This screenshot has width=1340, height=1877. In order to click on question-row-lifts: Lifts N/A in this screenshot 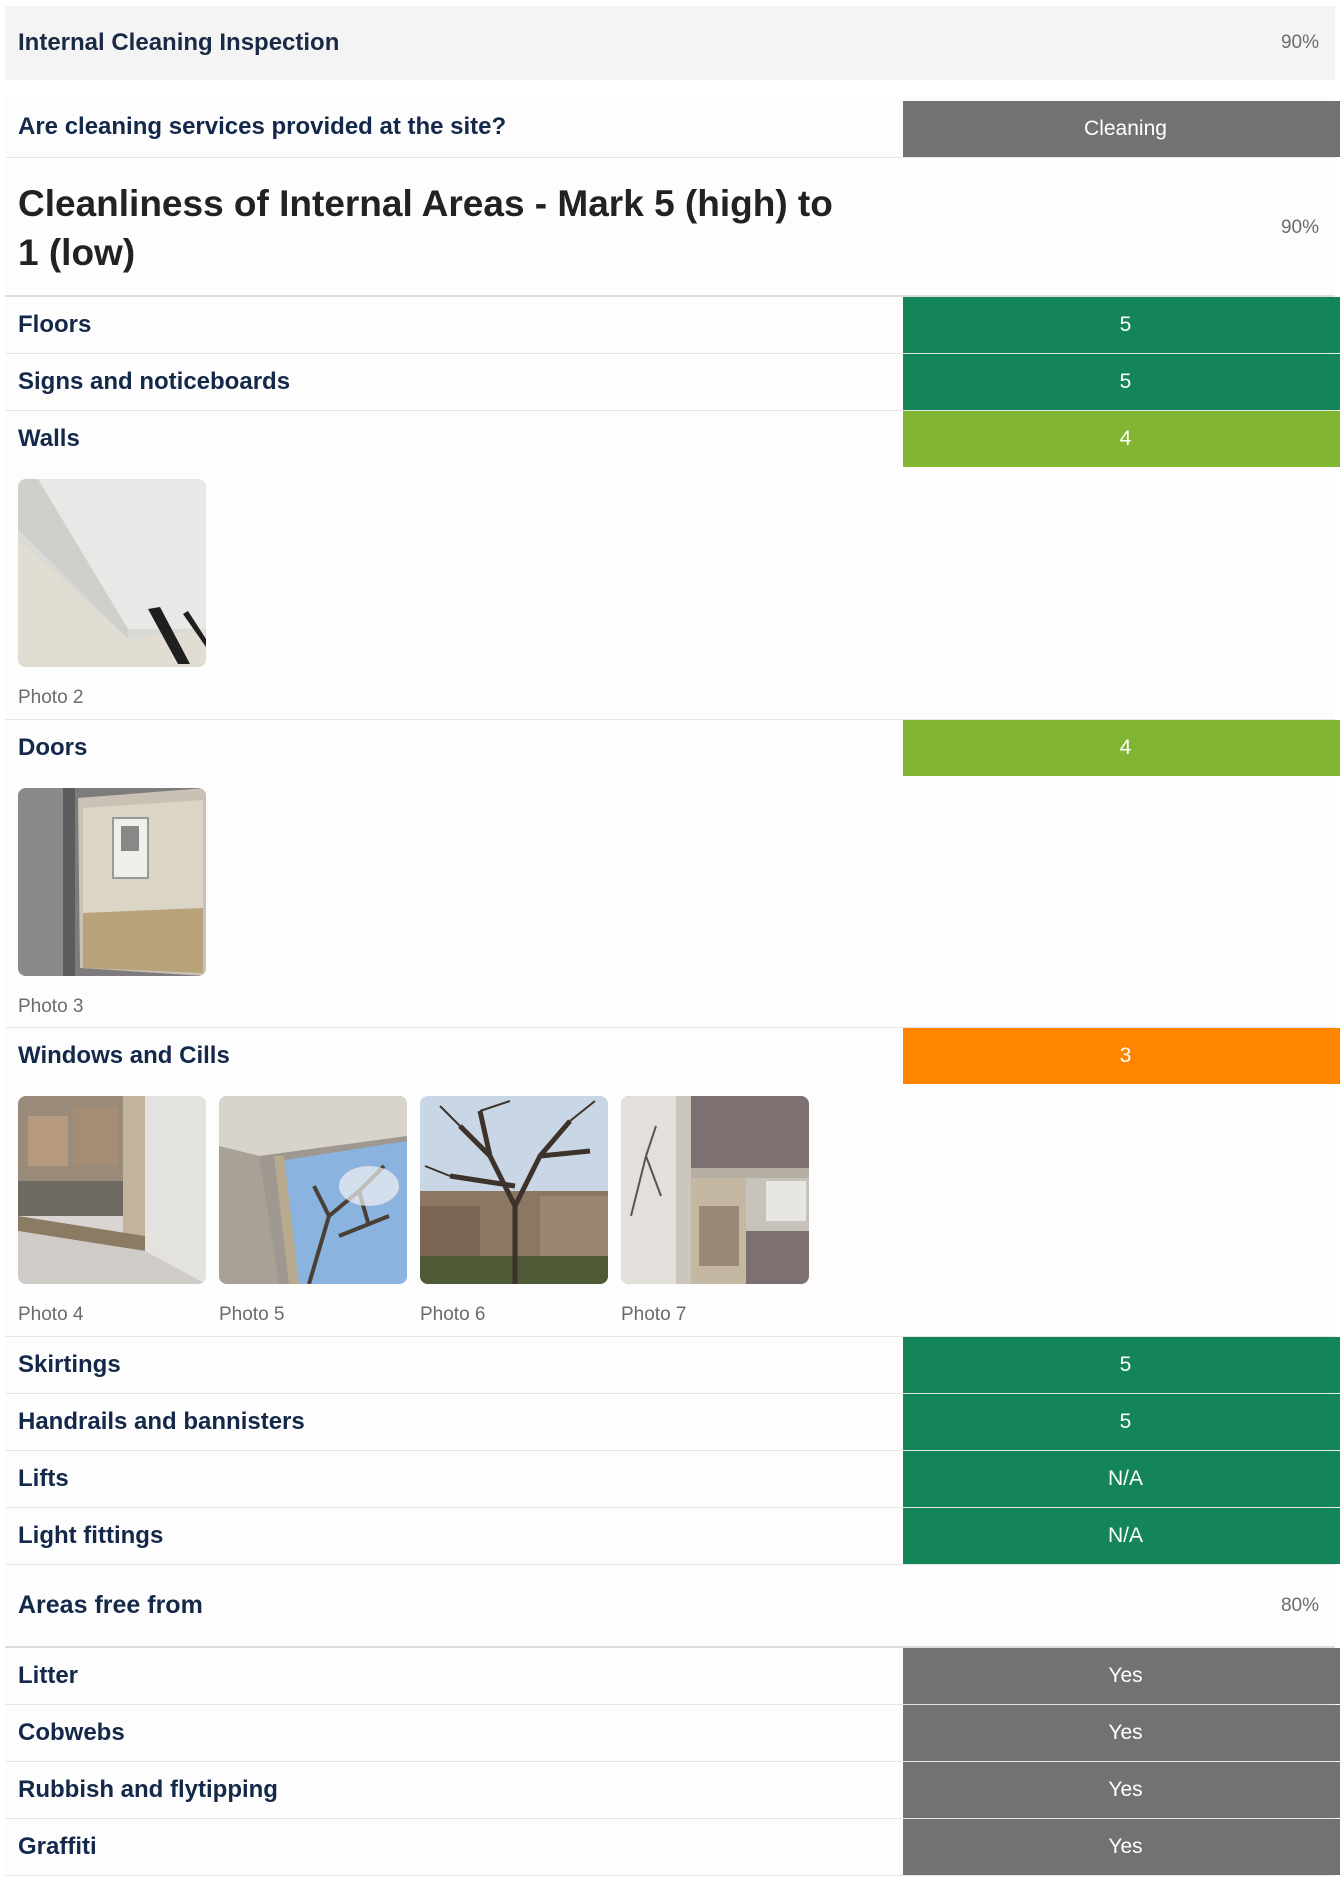, I will do `click(672, 1479)`.